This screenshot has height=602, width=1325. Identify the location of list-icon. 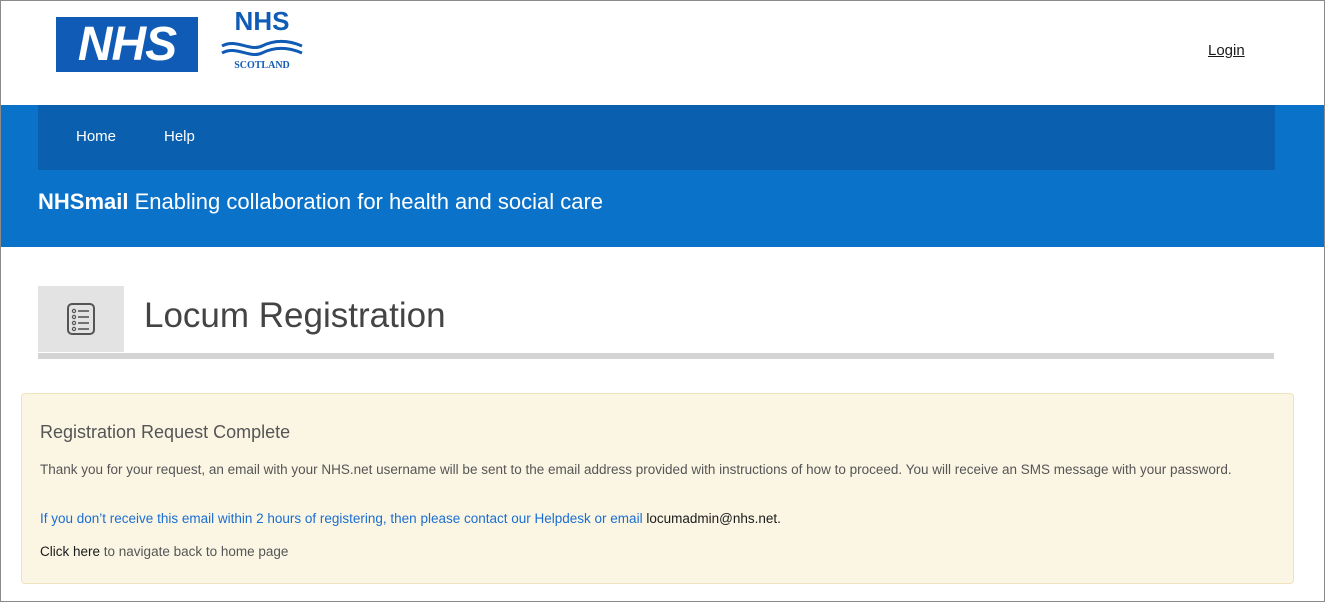
(81, 319).